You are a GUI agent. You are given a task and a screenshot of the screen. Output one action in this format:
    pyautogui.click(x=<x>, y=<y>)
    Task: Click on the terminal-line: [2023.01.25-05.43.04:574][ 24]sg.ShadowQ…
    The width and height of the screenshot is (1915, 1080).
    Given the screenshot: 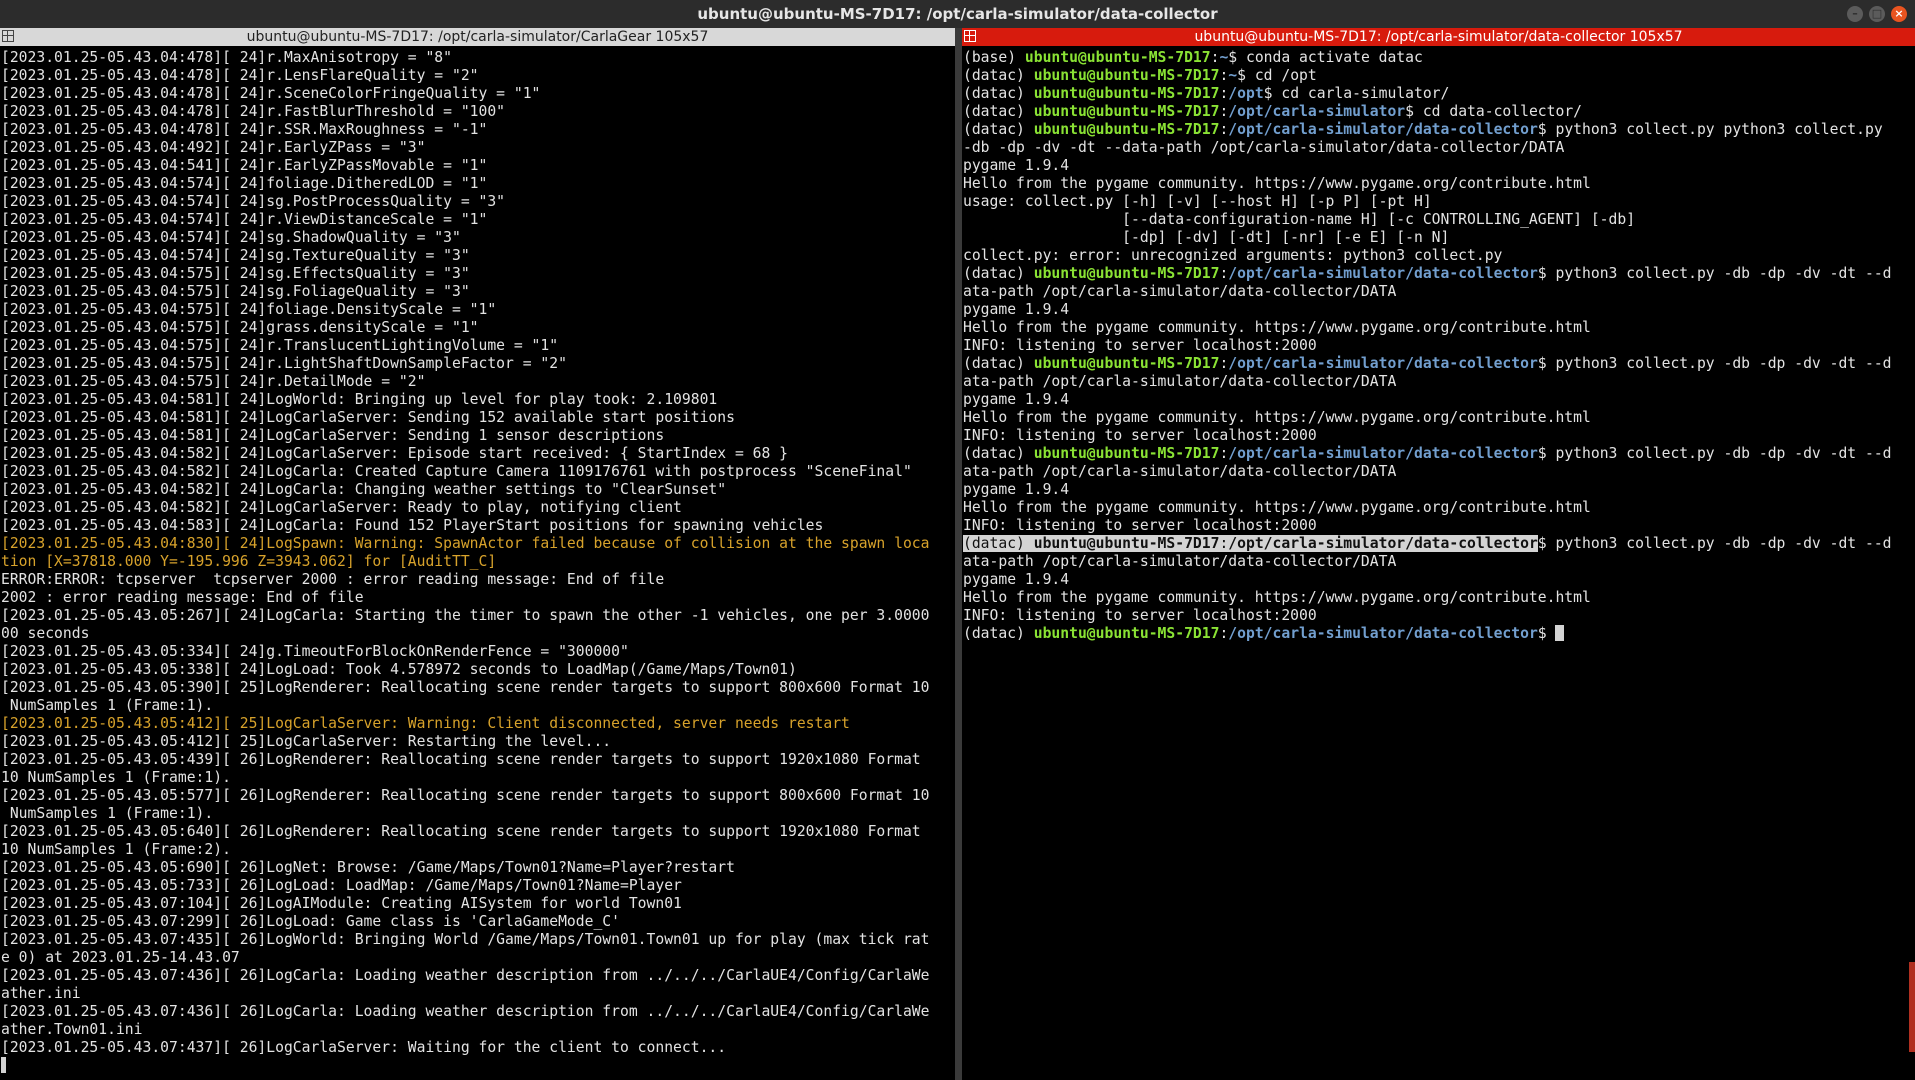 What is the action you would take?
    pyautogui.click(x=231, y=237)
    